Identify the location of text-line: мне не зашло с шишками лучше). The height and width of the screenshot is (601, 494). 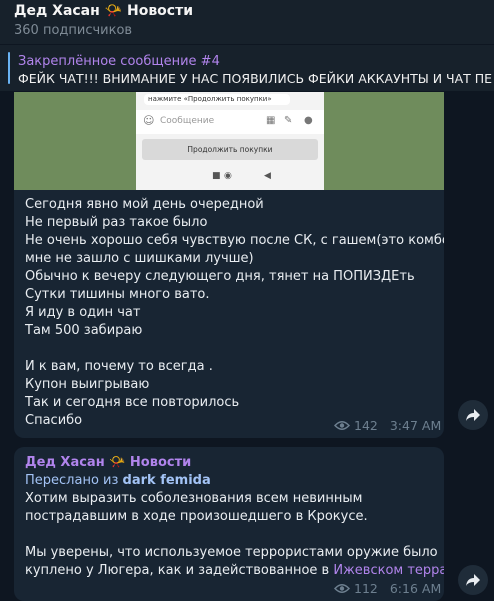
(139, 258).